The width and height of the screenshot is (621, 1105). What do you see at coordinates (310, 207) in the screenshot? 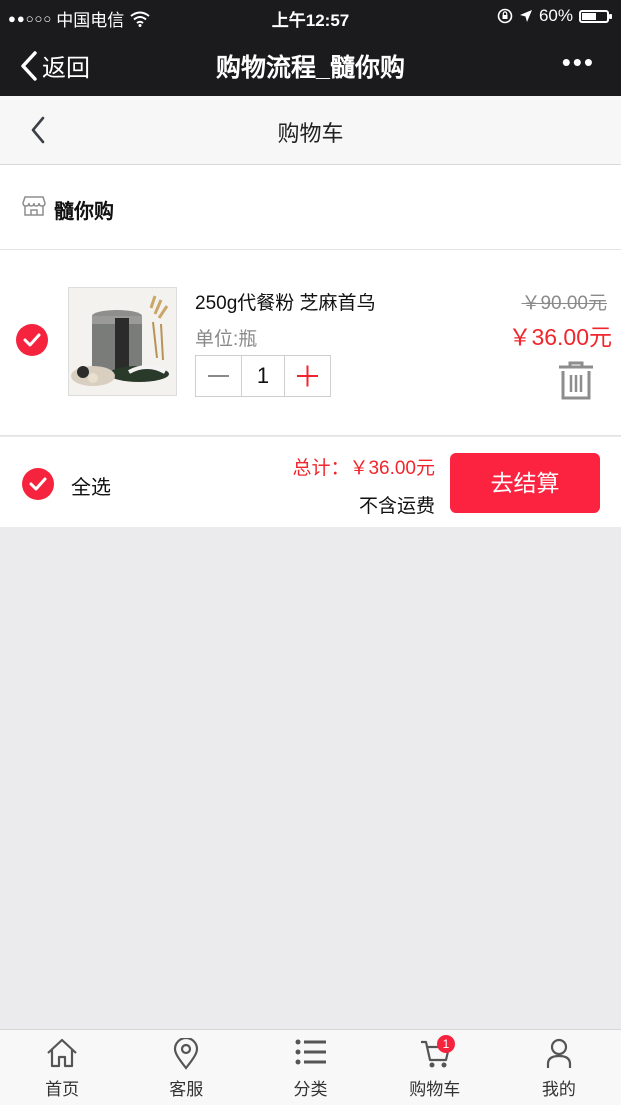
I see `shop-header: 髓你购` at bounding box center [310, 207].